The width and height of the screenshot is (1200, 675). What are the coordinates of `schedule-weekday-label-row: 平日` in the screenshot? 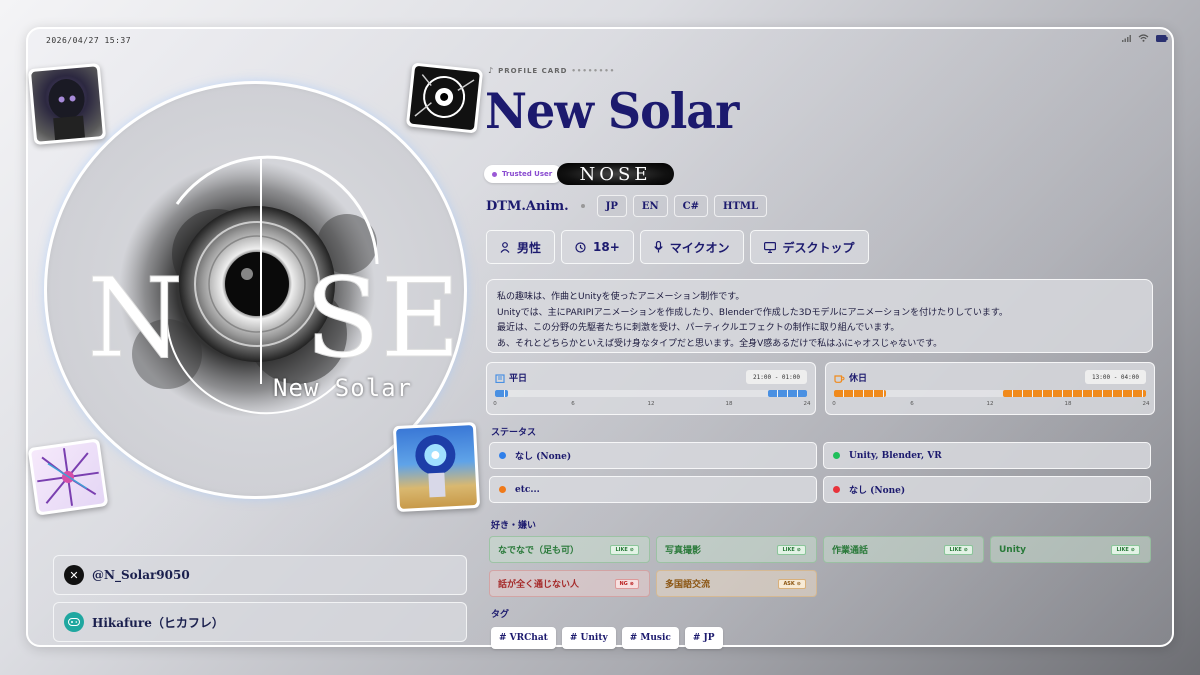 It's located at (511, 377).